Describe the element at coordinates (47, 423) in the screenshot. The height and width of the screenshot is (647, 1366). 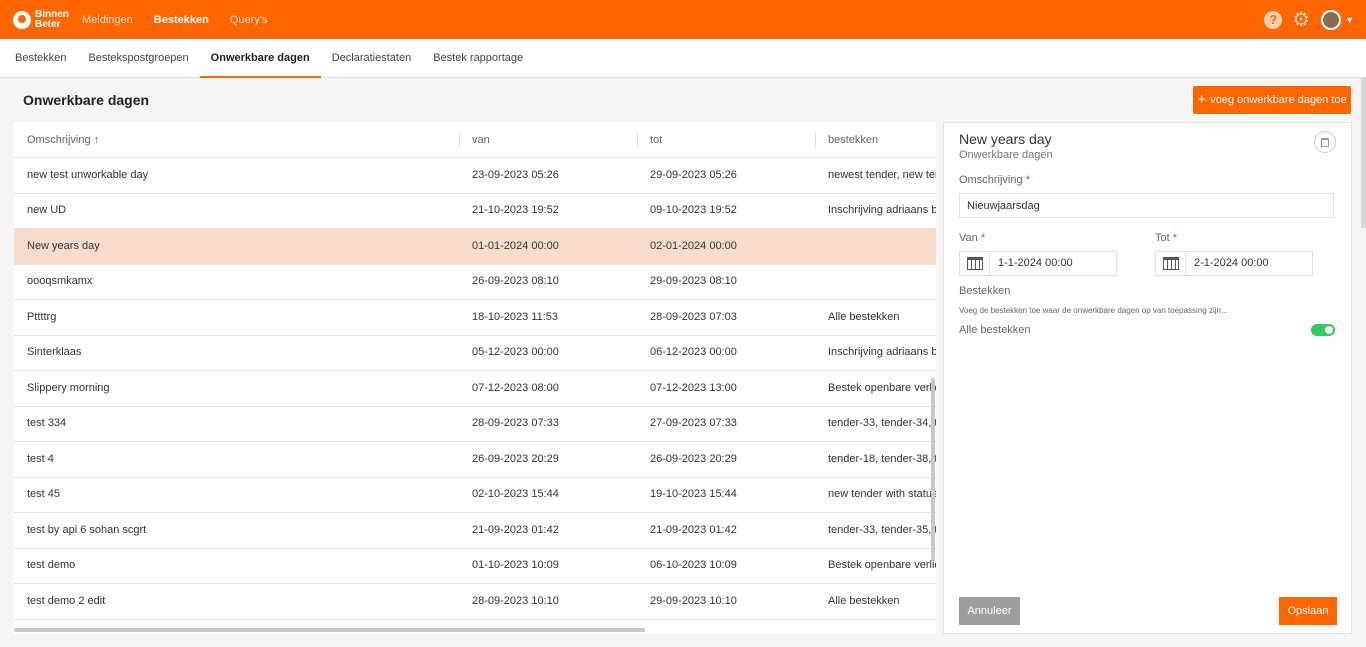
I see `cell-omschrijving: test 334` at that location.